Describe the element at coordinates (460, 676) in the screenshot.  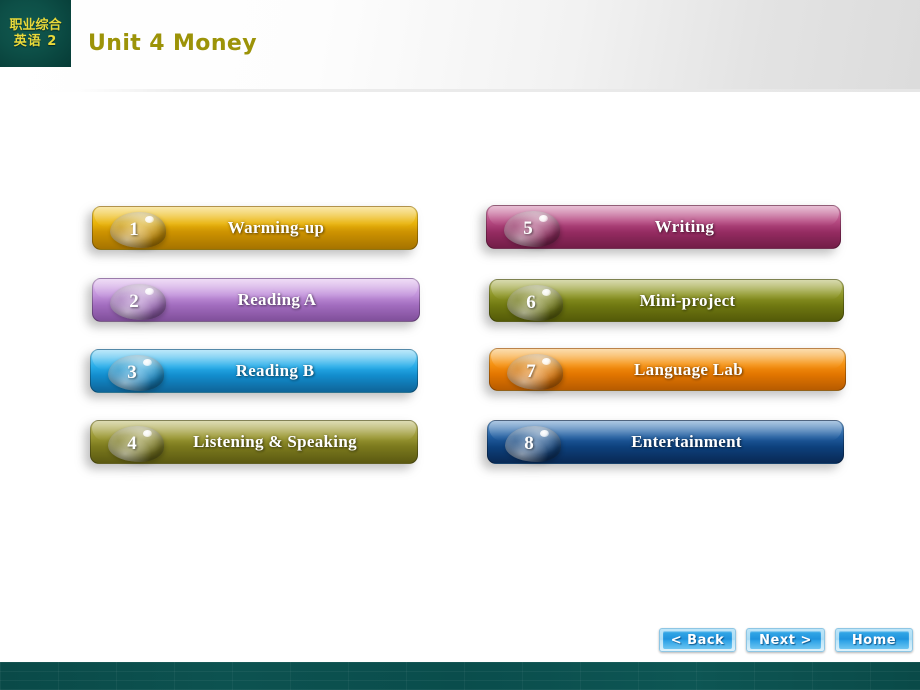
I see `footer-strip` at that location.